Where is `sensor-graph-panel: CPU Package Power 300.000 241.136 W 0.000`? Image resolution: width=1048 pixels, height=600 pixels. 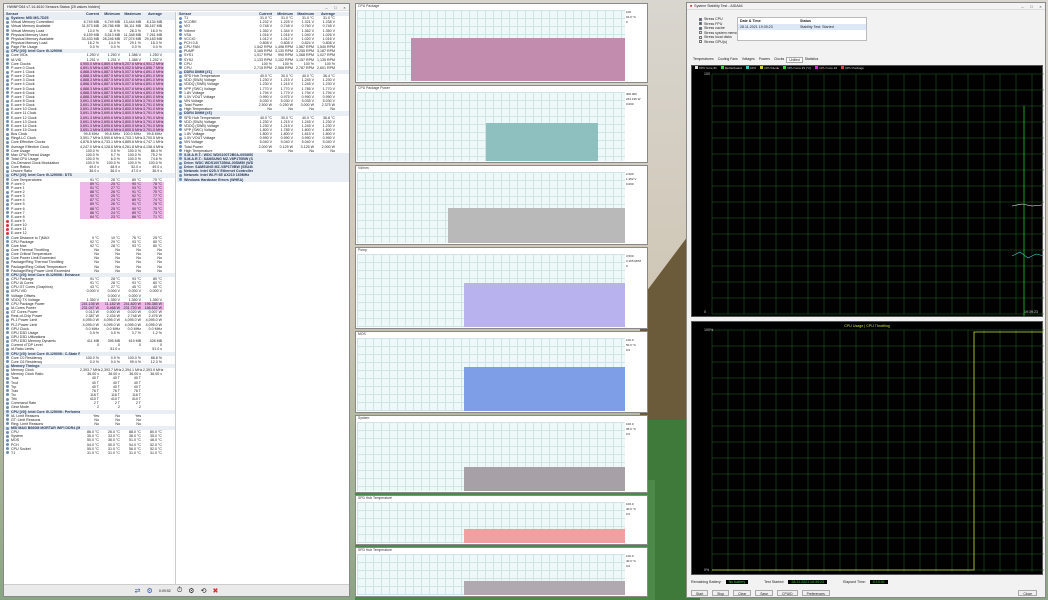 sensor-graph-panel: CPU Package Power 300.000 241.136 W 0.000 is located at coordinates (501, 124).